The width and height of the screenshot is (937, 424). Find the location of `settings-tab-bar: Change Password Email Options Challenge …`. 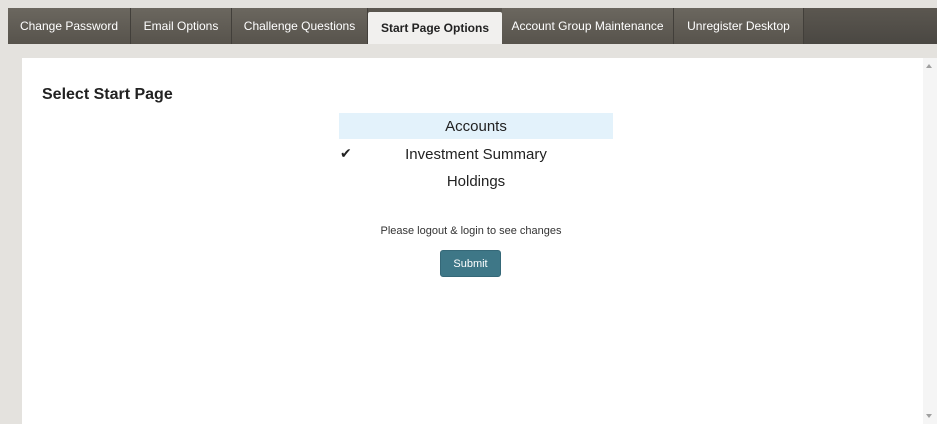

settings-tab-bar: Change Password Email Options Challenge … is located at coordinates (472, 26).